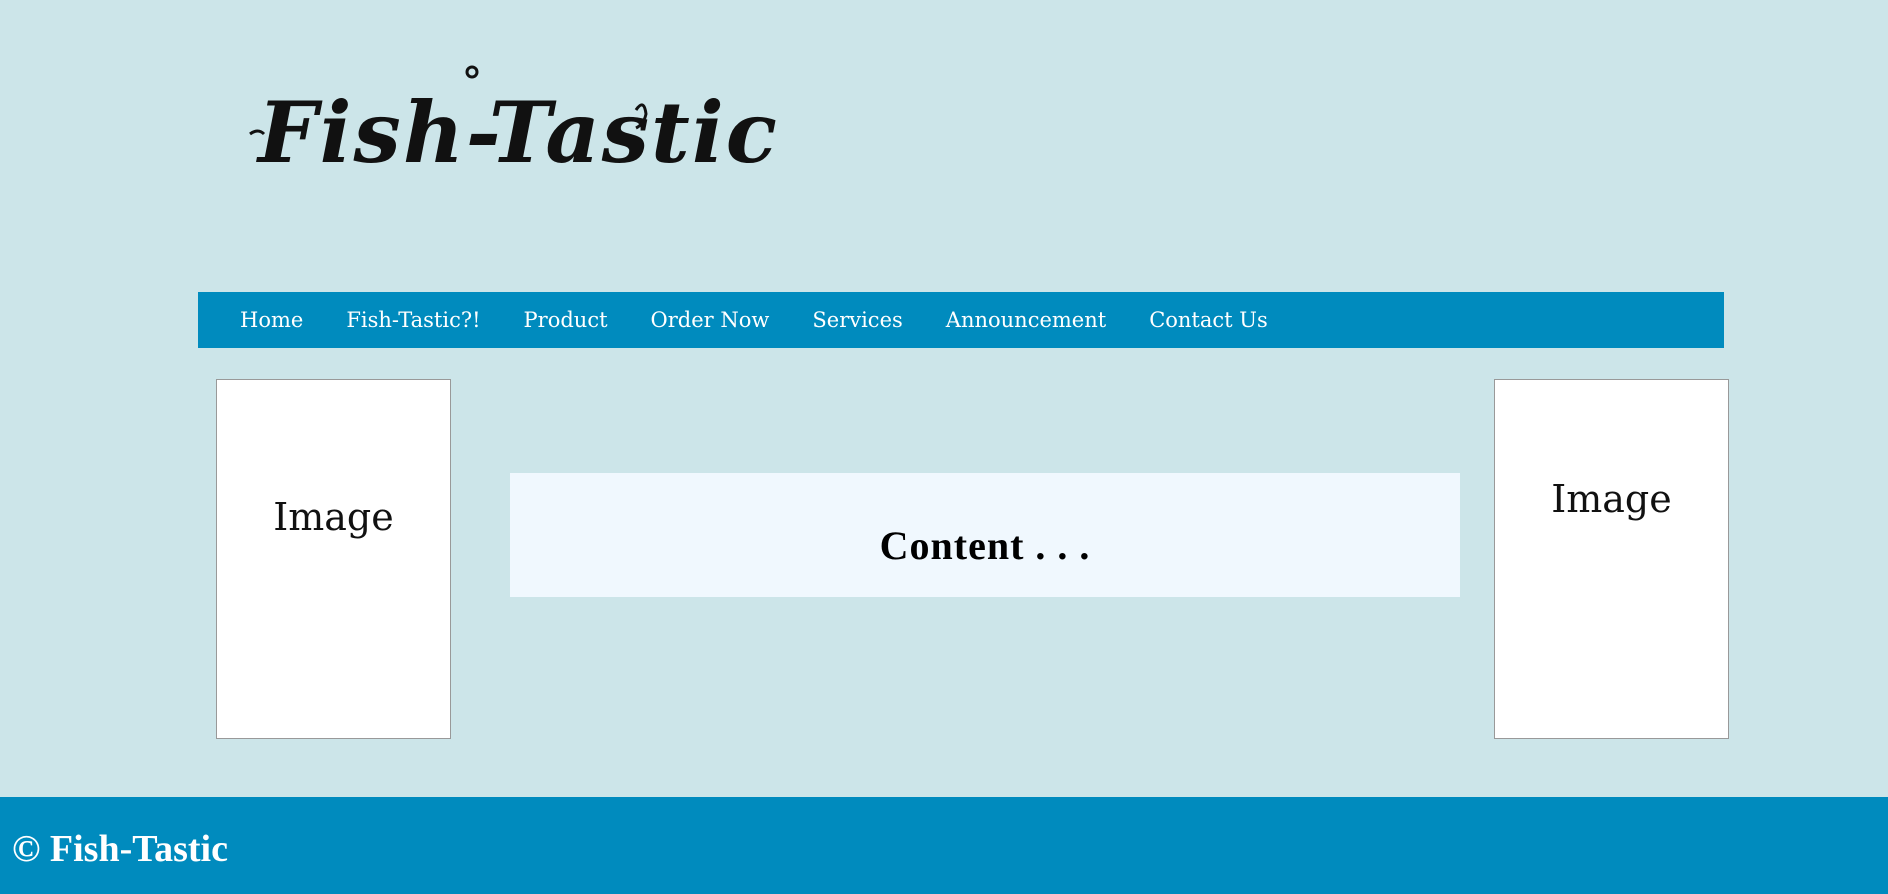 The width and height of the screenshot is (1888, 894). Describe the element at coordinates (710, 320) in the screenshot. I see `nav-item-order-now: Order Now` at that location.